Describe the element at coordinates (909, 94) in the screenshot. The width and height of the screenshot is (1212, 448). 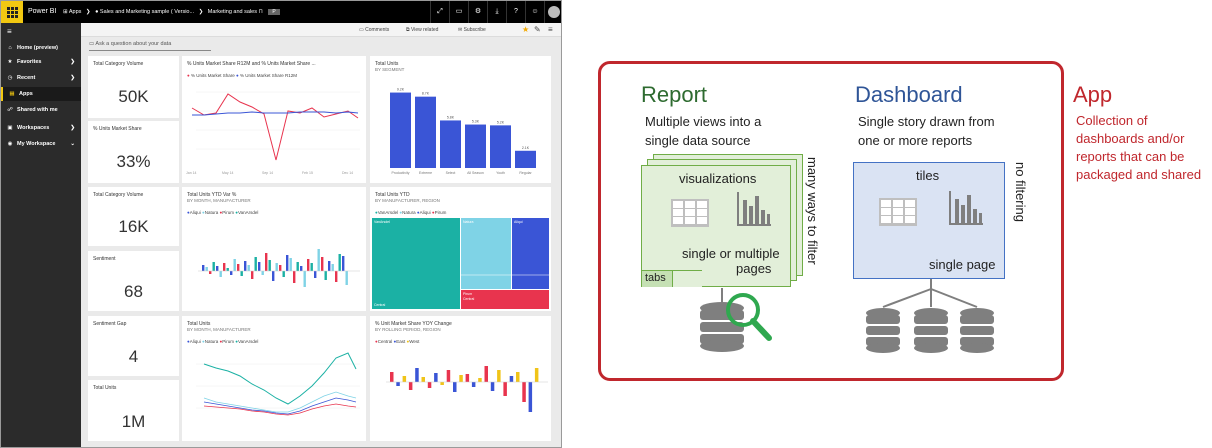
I see `dashboard-heading: Dashboard` at that location.